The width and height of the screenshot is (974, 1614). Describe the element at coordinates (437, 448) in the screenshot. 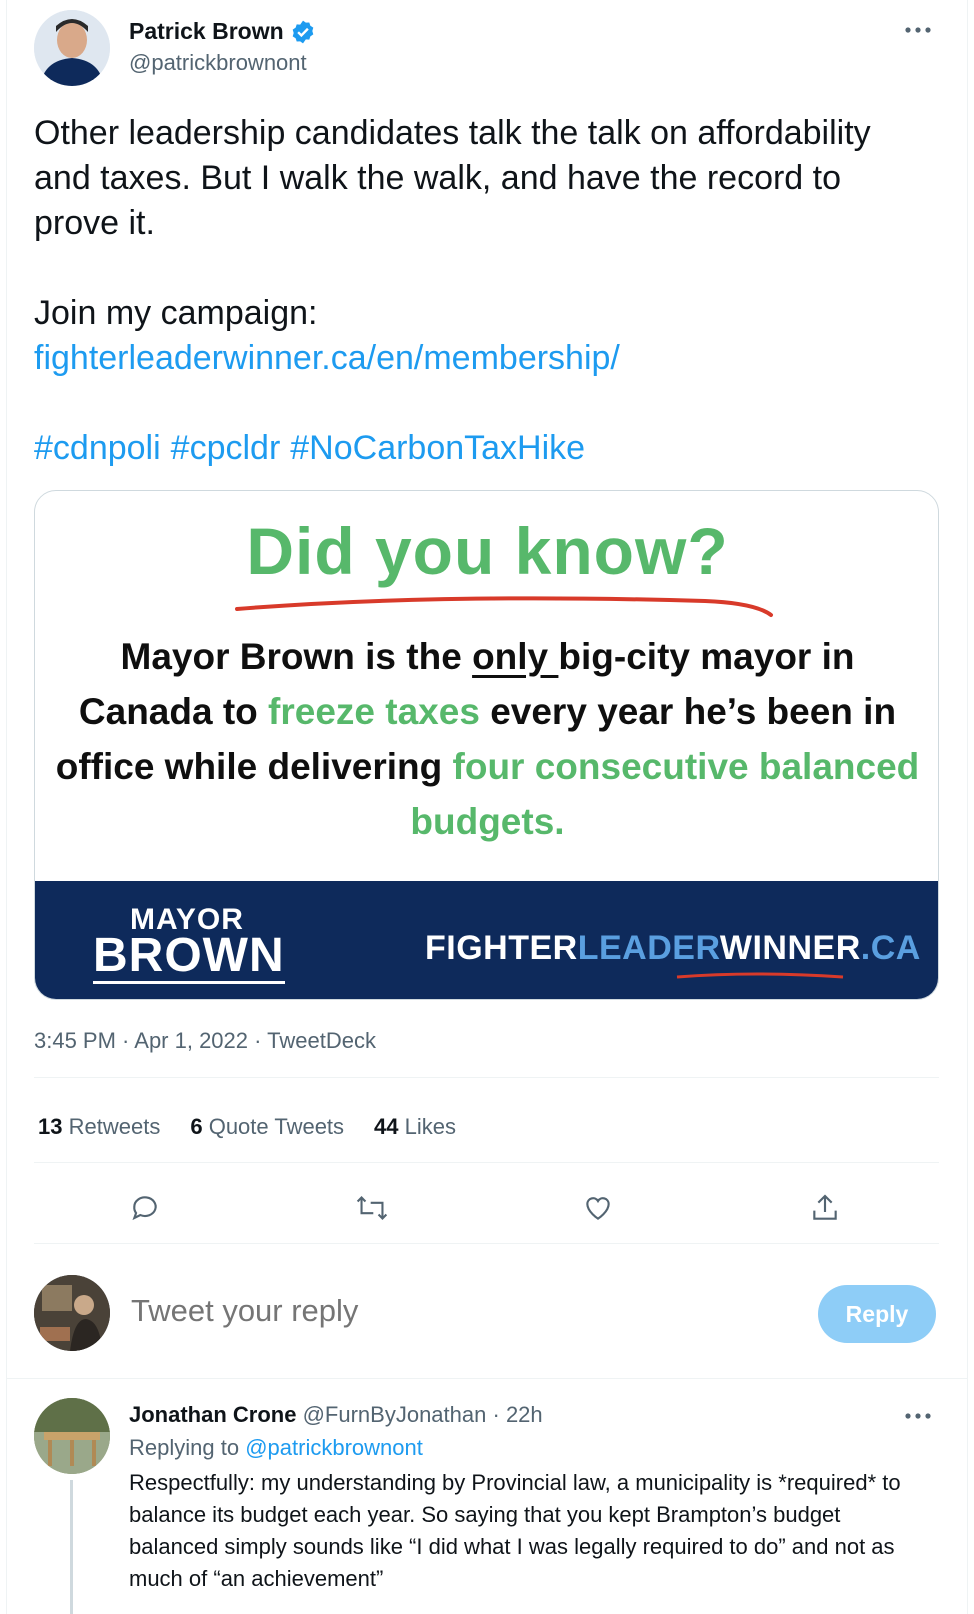

I see `hashtag-nocarbontaxhike: #NoCarbonTaxHike` at that location.